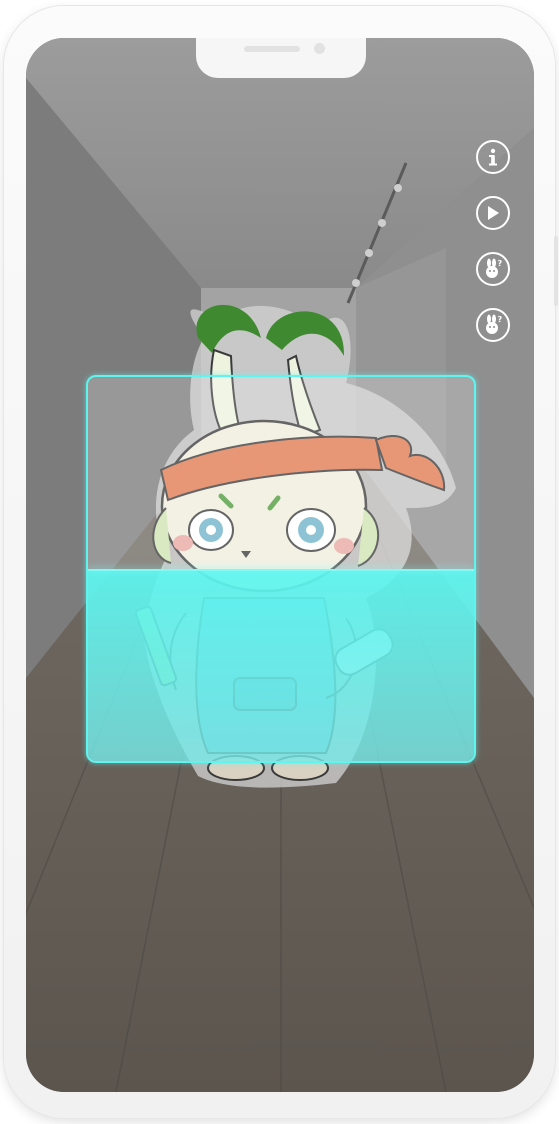 The height and width of the screenshot is (1124, 559). Describe the element at coordinates (319, 48) in the screenshot. I see `front-camera` at that location.